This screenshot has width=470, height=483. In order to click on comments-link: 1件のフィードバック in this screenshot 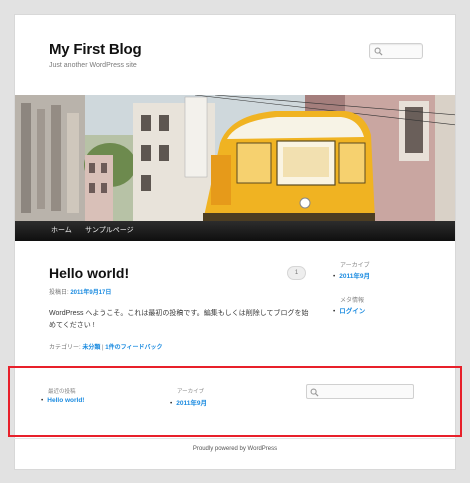, I will do `click(133, 348)`.